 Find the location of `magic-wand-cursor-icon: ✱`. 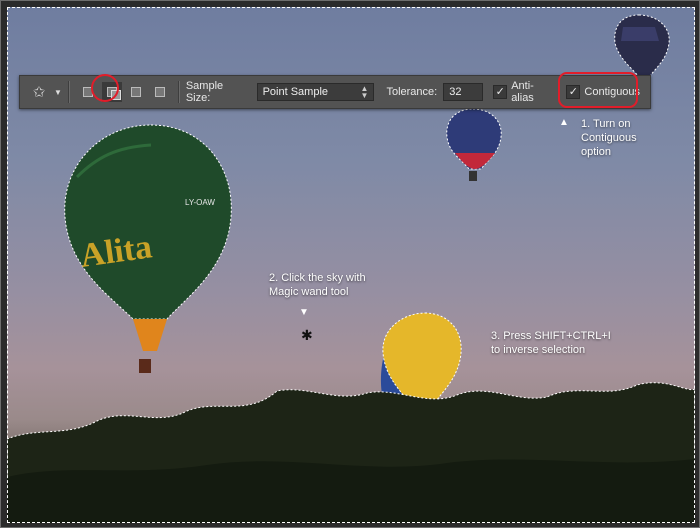

magic-wand-cursor-icon: ✱ is located at coordinates (307, 335).